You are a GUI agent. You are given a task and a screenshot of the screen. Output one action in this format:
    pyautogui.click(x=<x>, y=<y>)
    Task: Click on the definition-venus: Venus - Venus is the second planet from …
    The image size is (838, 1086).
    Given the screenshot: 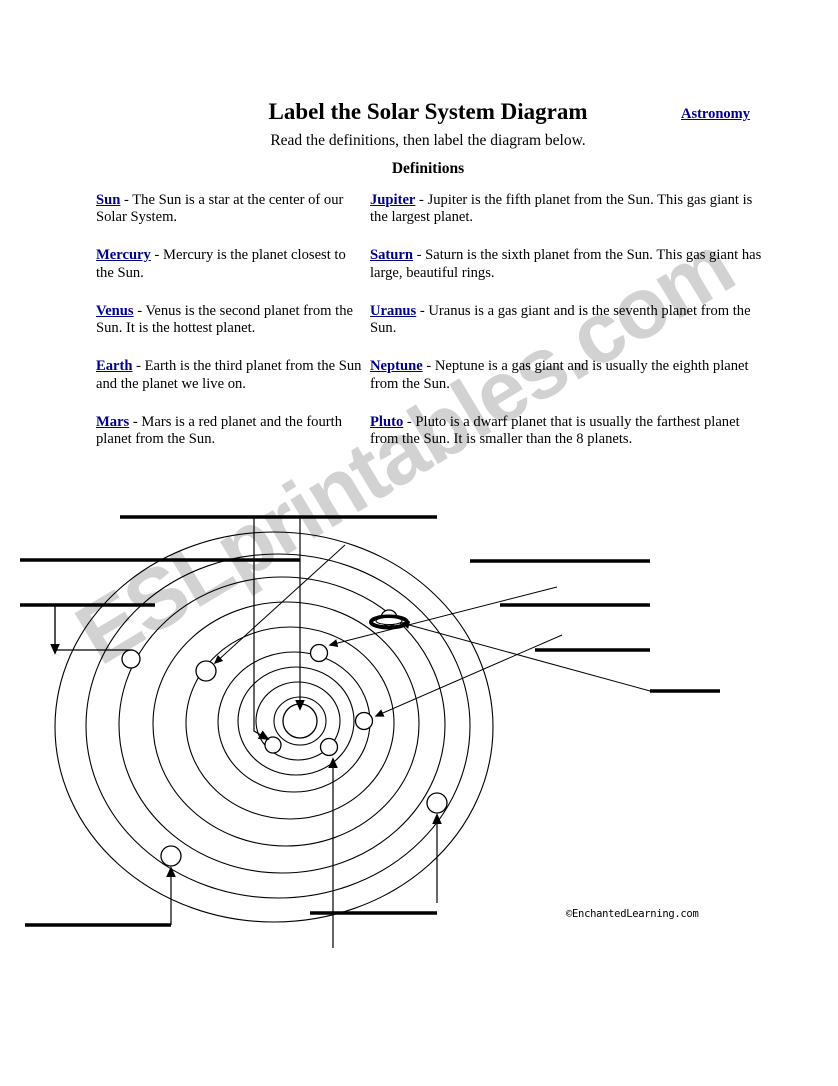 What is the action you would take?
    pyautogui.click(x=230, y=320)
    